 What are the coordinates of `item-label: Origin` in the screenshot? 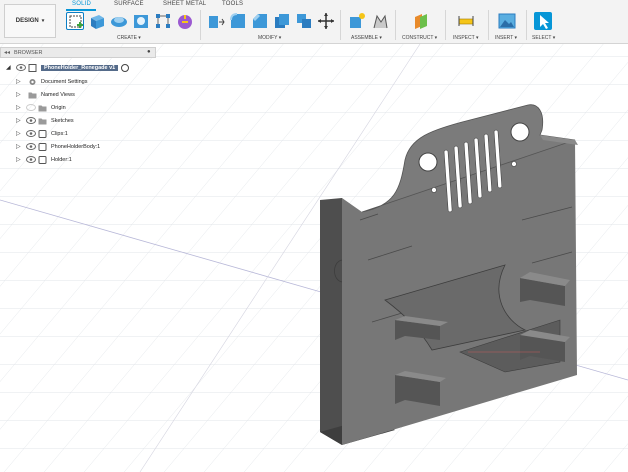 It's located at (58, 107).